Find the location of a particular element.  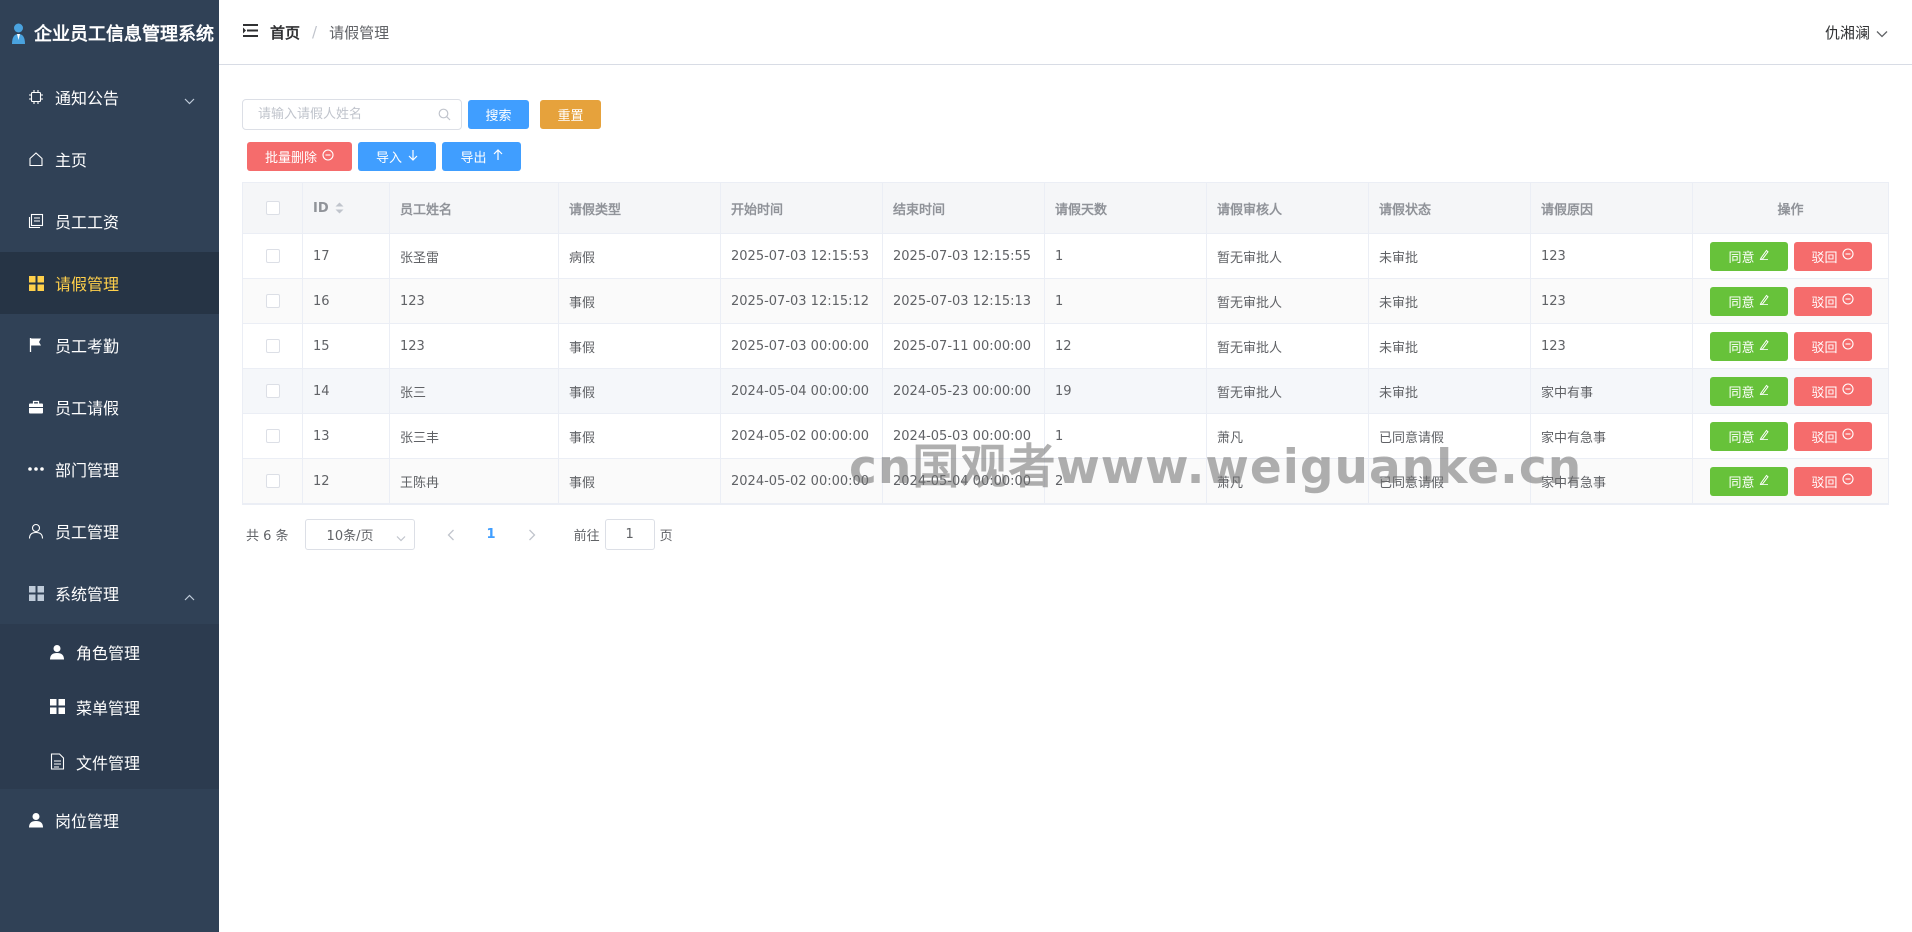

table-cell: 17 is located at coordinates (346, 256).